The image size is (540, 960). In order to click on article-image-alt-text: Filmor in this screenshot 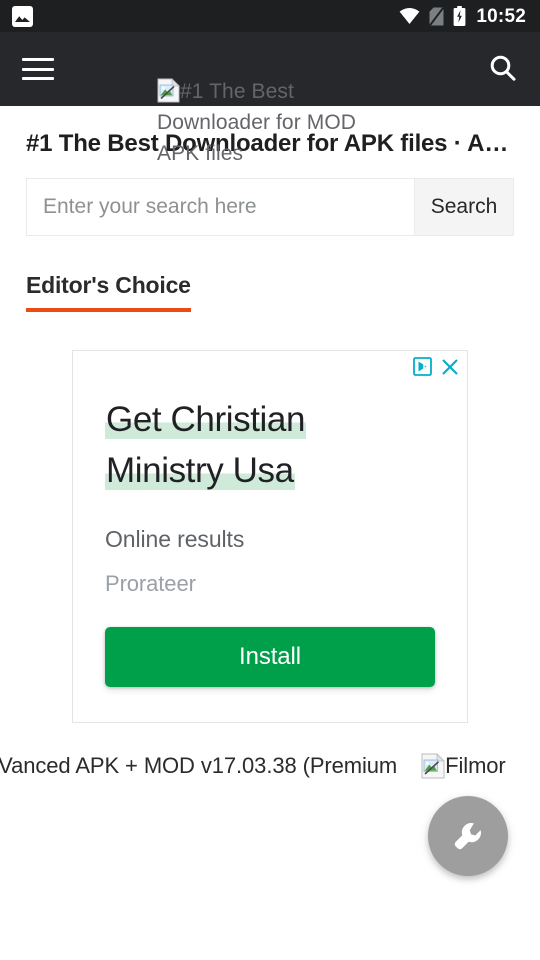, I will do `click(475, 765)`.